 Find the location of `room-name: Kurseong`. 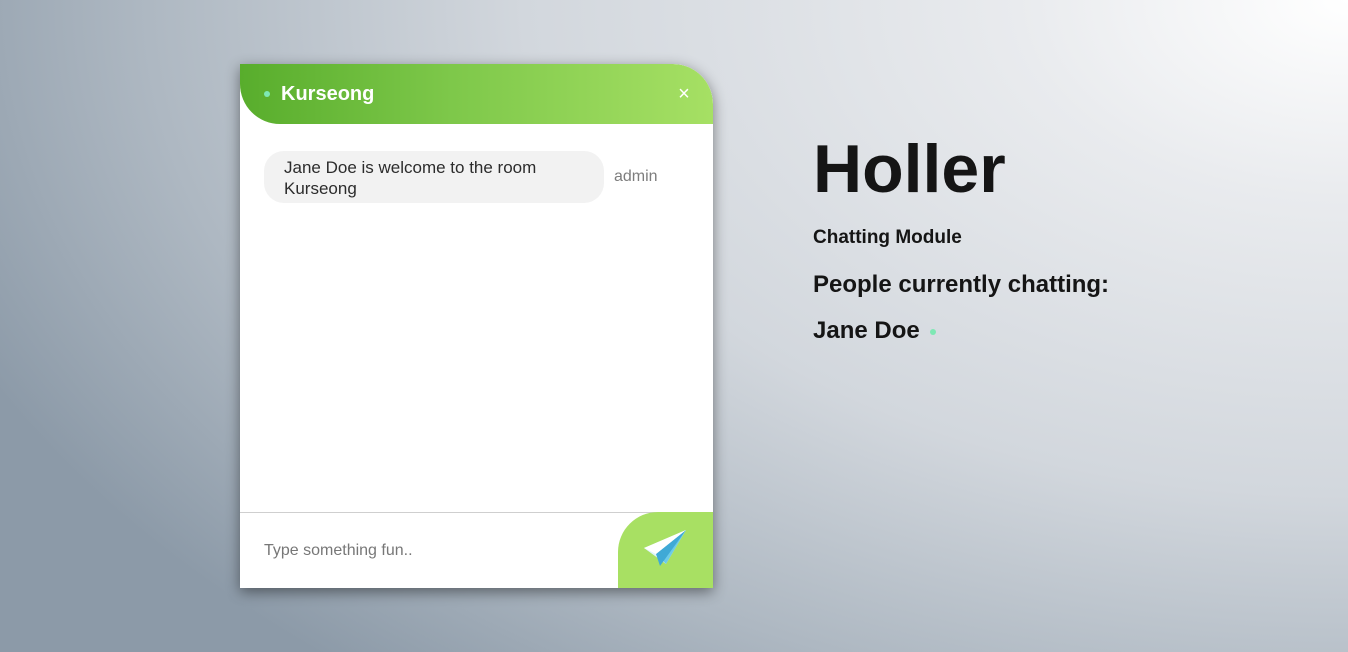

room-name: Kurseong is located at coordinates (328, 94).